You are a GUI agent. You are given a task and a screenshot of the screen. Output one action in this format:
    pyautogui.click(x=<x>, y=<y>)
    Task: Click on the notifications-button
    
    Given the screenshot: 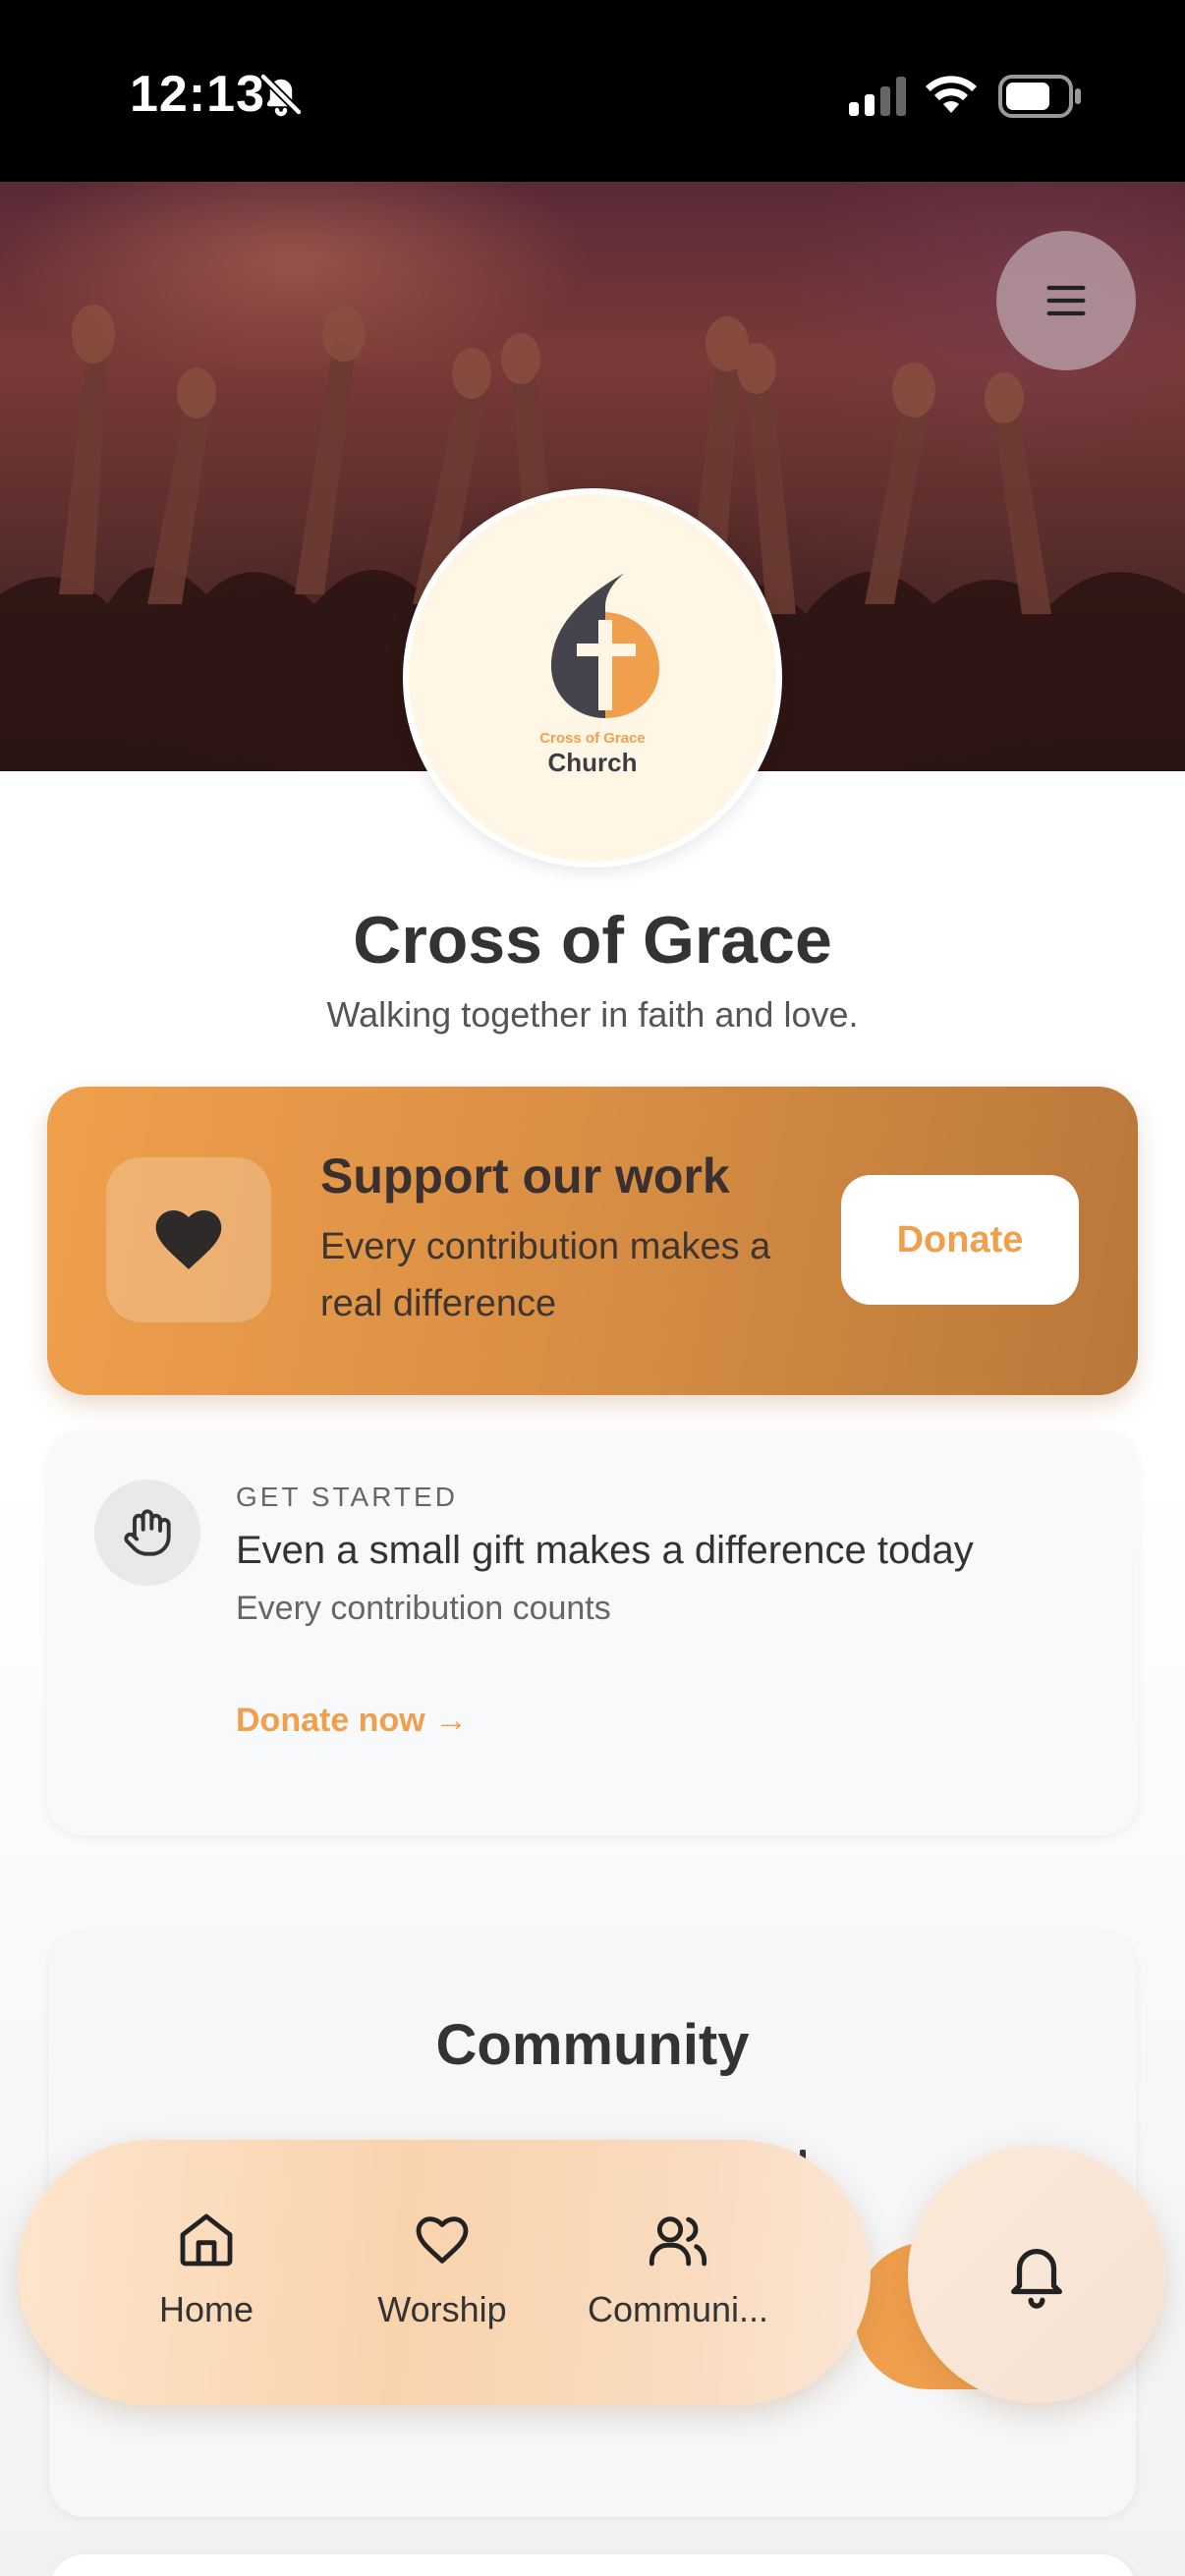 What is the action you would take?
    pyautogui.click(x=1037, y=2274)
    